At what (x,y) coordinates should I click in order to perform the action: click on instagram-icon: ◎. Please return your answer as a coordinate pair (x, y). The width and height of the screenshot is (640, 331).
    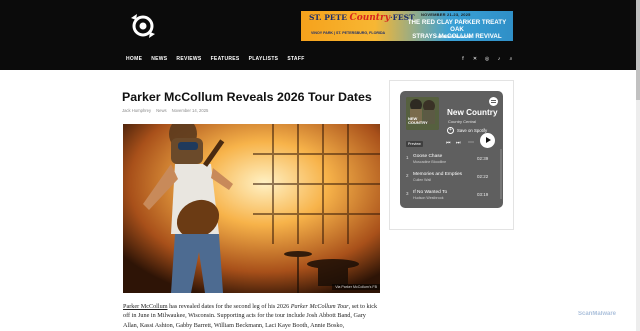
    Looking at the image, I should click on (487, 59).